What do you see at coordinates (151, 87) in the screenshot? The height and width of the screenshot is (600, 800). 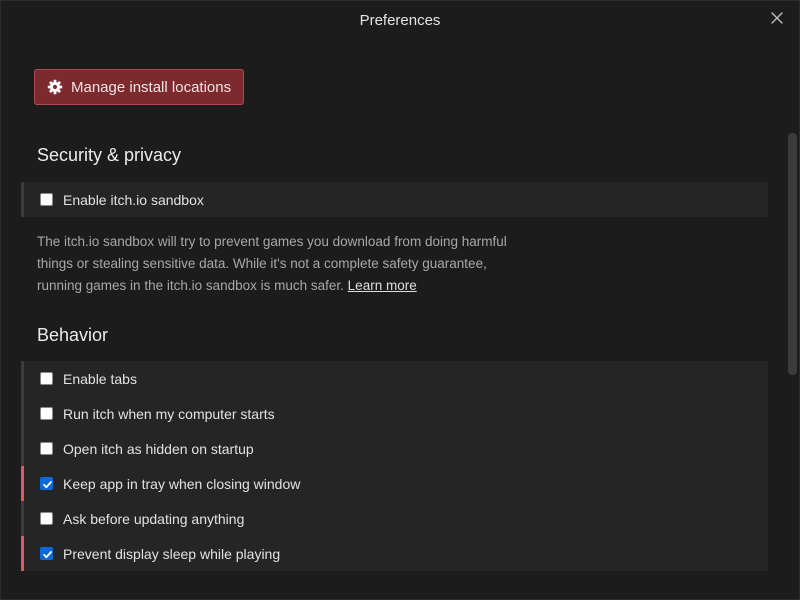 I see `manage-install-locations-label: Manage install locations` at bounding box center [151, 87].